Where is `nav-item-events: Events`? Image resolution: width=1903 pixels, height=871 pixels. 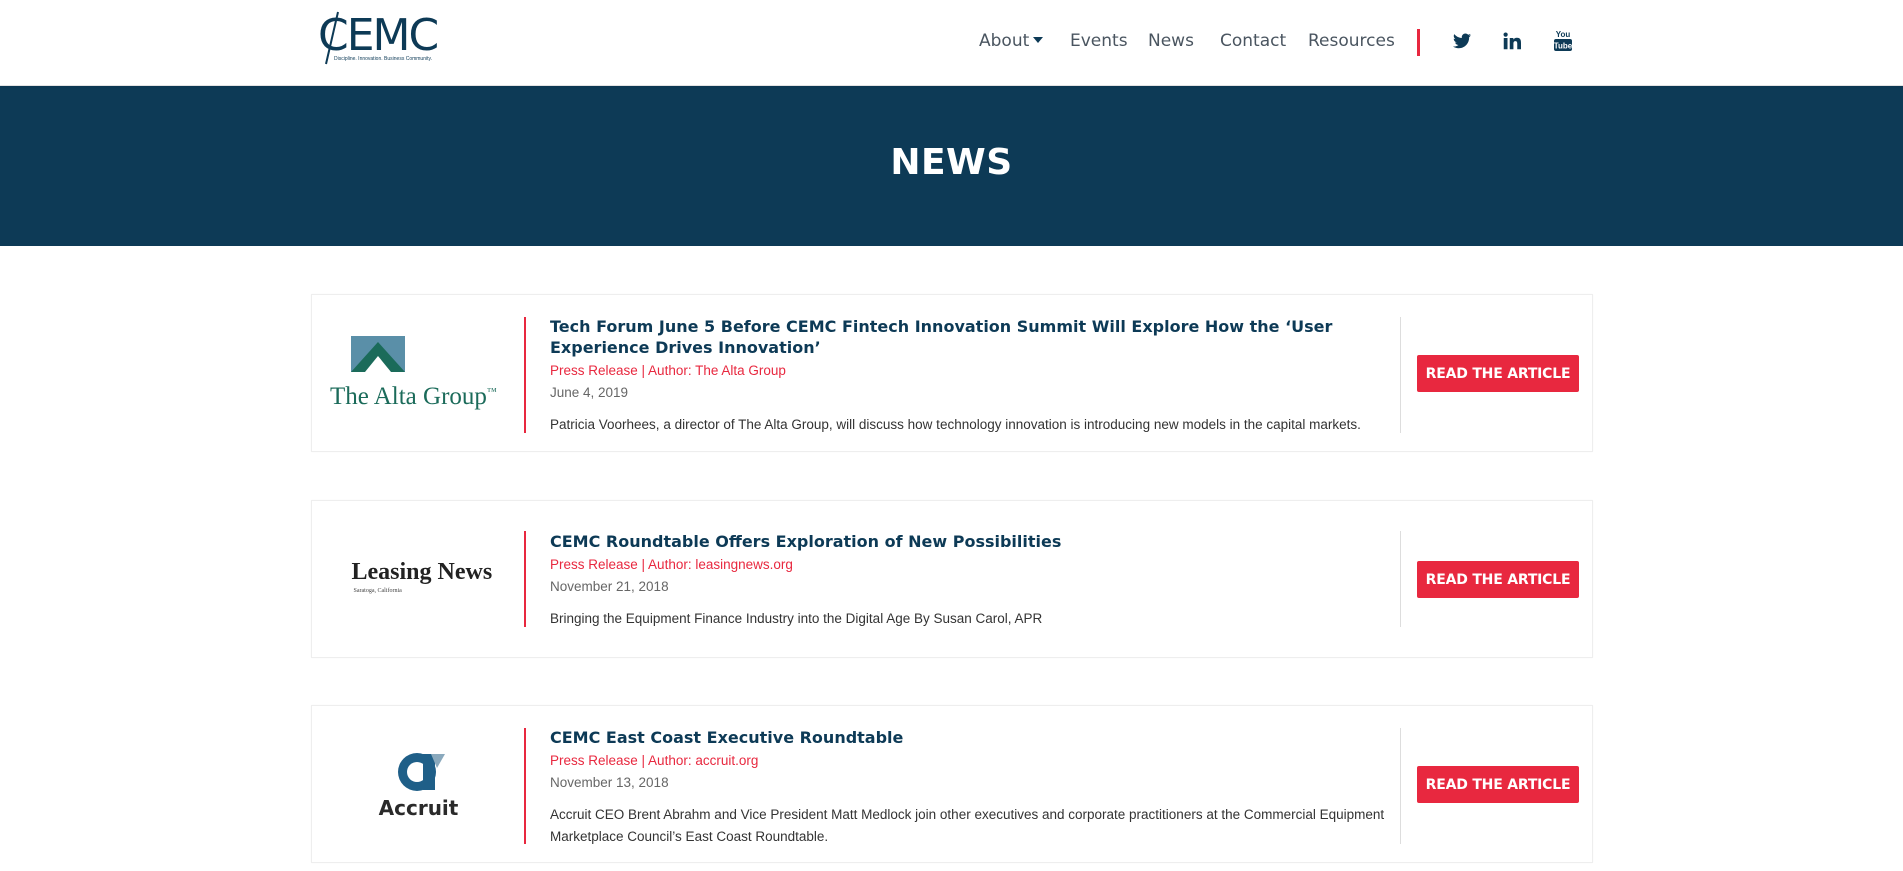
nav-item-events: Events is located at coordinates (1099, 41).